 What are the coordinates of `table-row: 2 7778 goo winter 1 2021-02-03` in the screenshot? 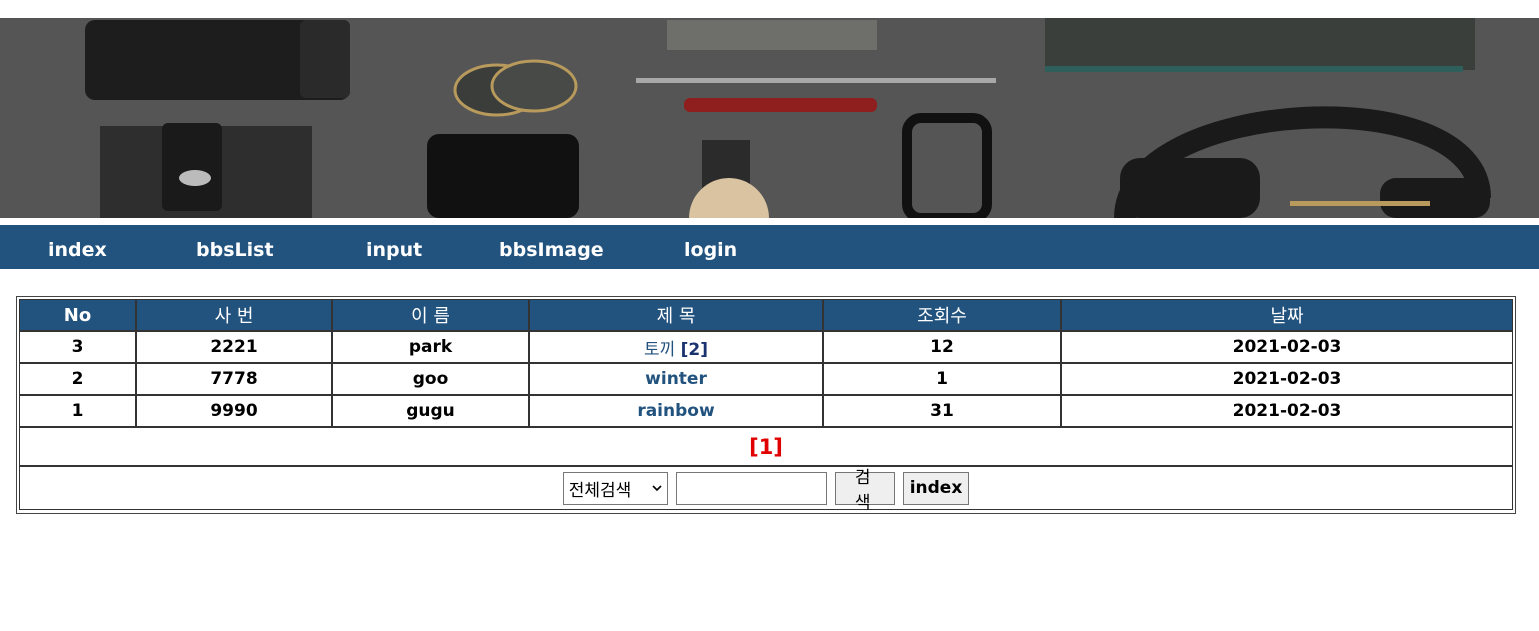 It's located at (766, 379).